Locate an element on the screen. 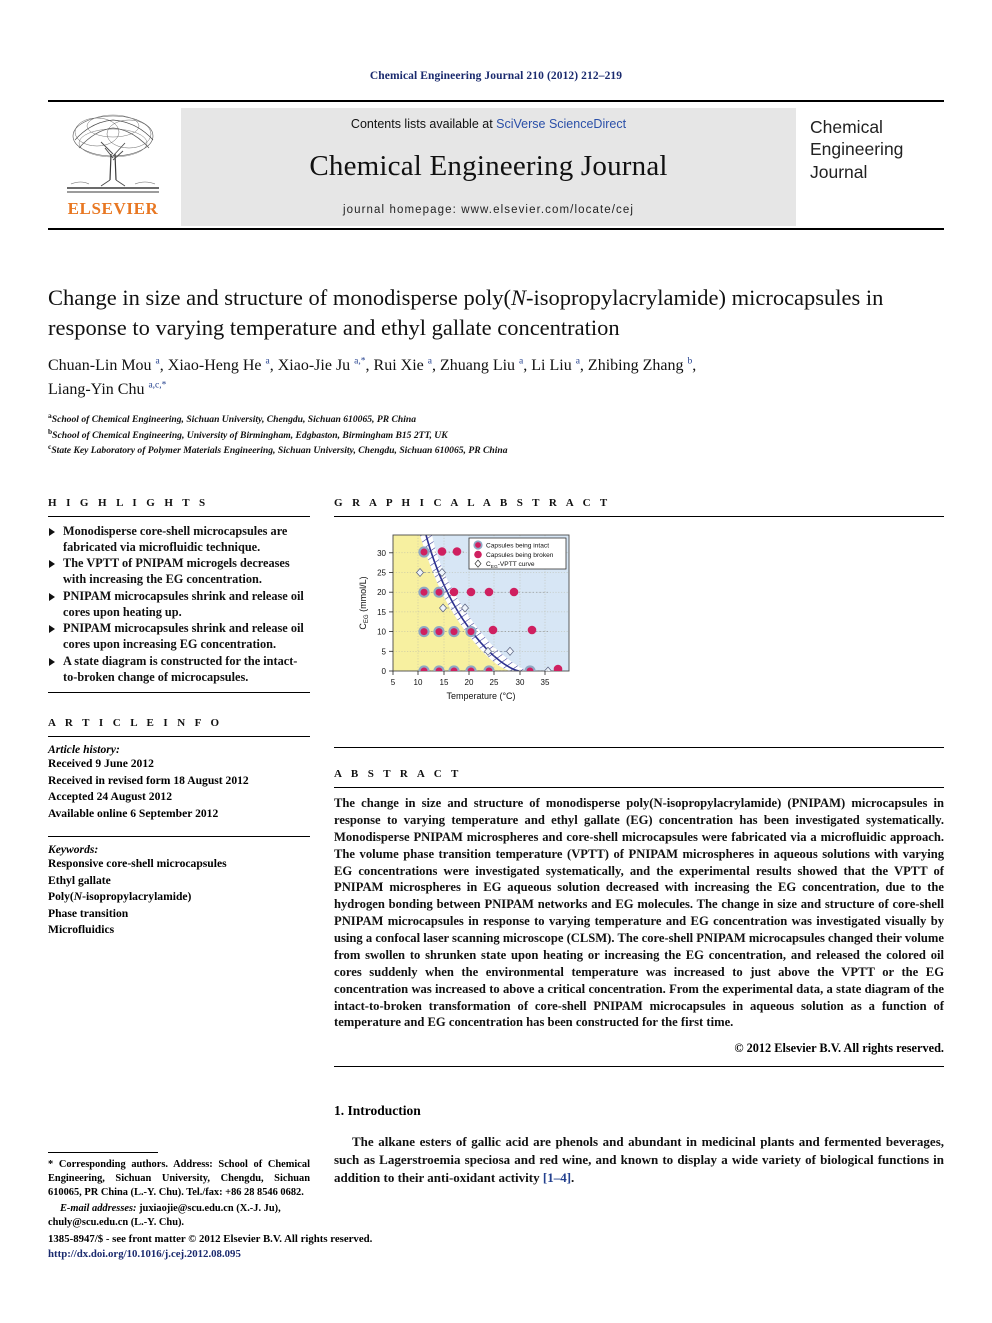 The width and height of the screenshot is (992, 1323). email-link-chu: chuly@scu.edu.cn is located at coordinates (88, 1222).